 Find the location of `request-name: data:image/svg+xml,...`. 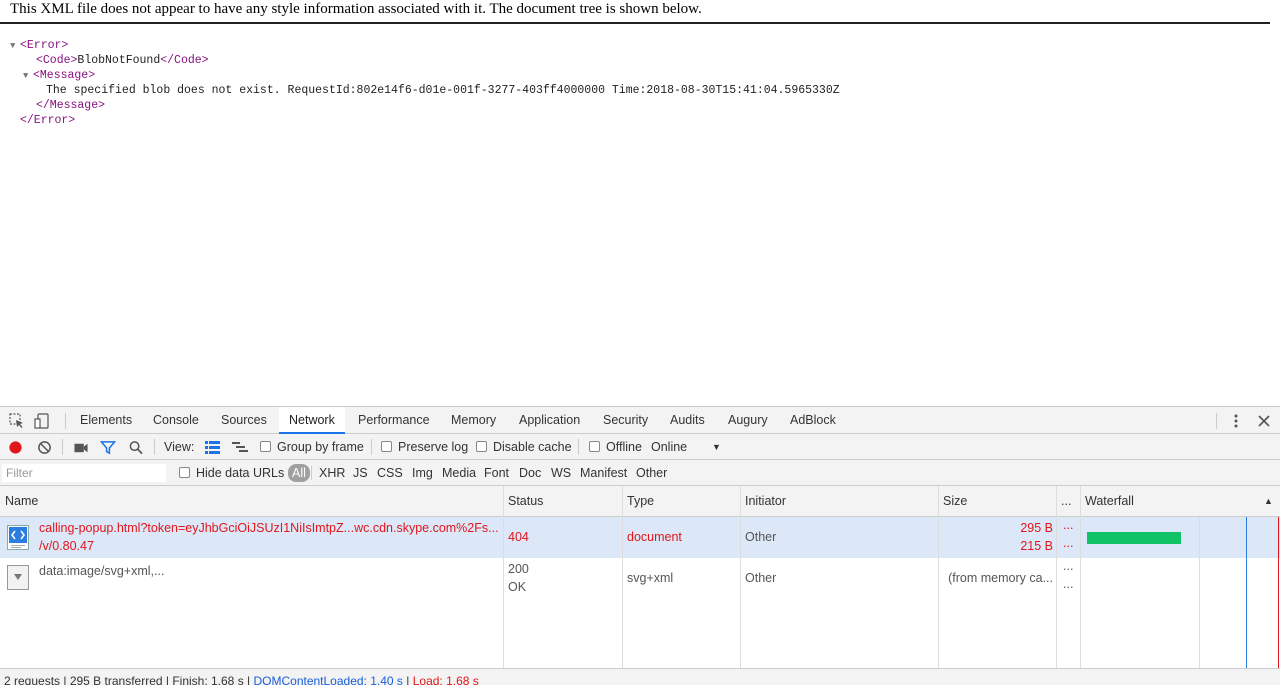

request-name: data:image/svg+xml,... is located at coordinates (102, 571).